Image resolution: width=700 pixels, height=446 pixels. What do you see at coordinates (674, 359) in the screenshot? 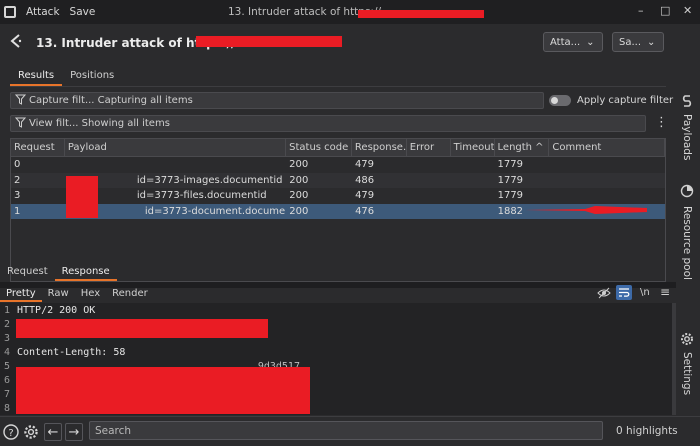
I see `editor-scrollbar` at bounding box center [674, 359].